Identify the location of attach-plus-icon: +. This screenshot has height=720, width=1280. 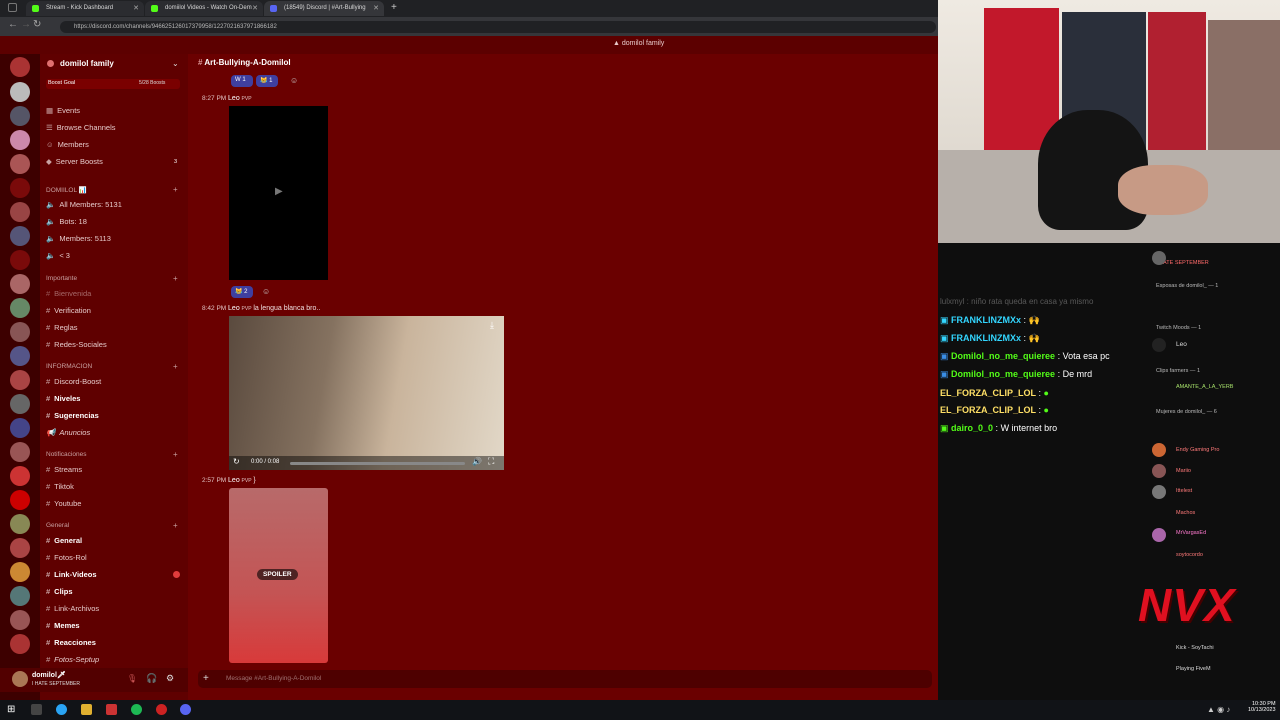
(206, 678).